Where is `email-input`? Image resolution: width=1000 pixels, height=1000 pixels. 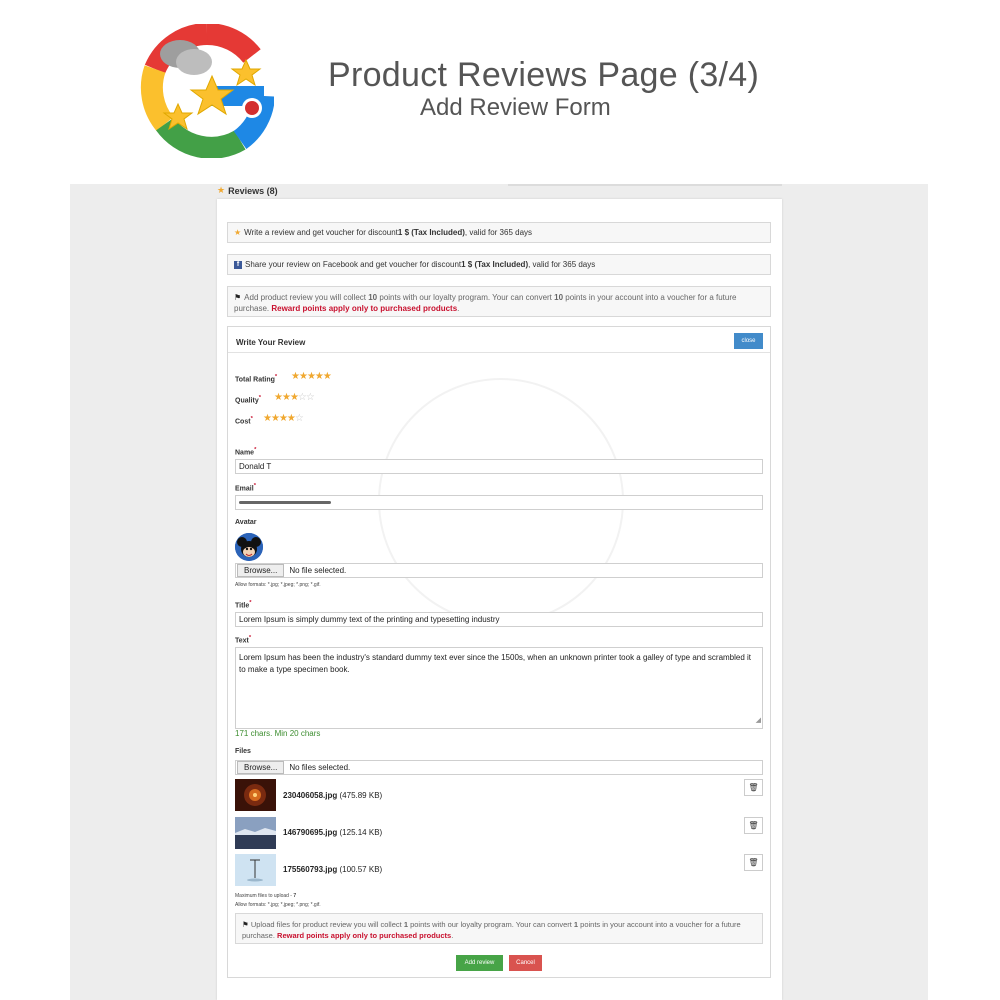 email-input is located at coordinates (499, 502).